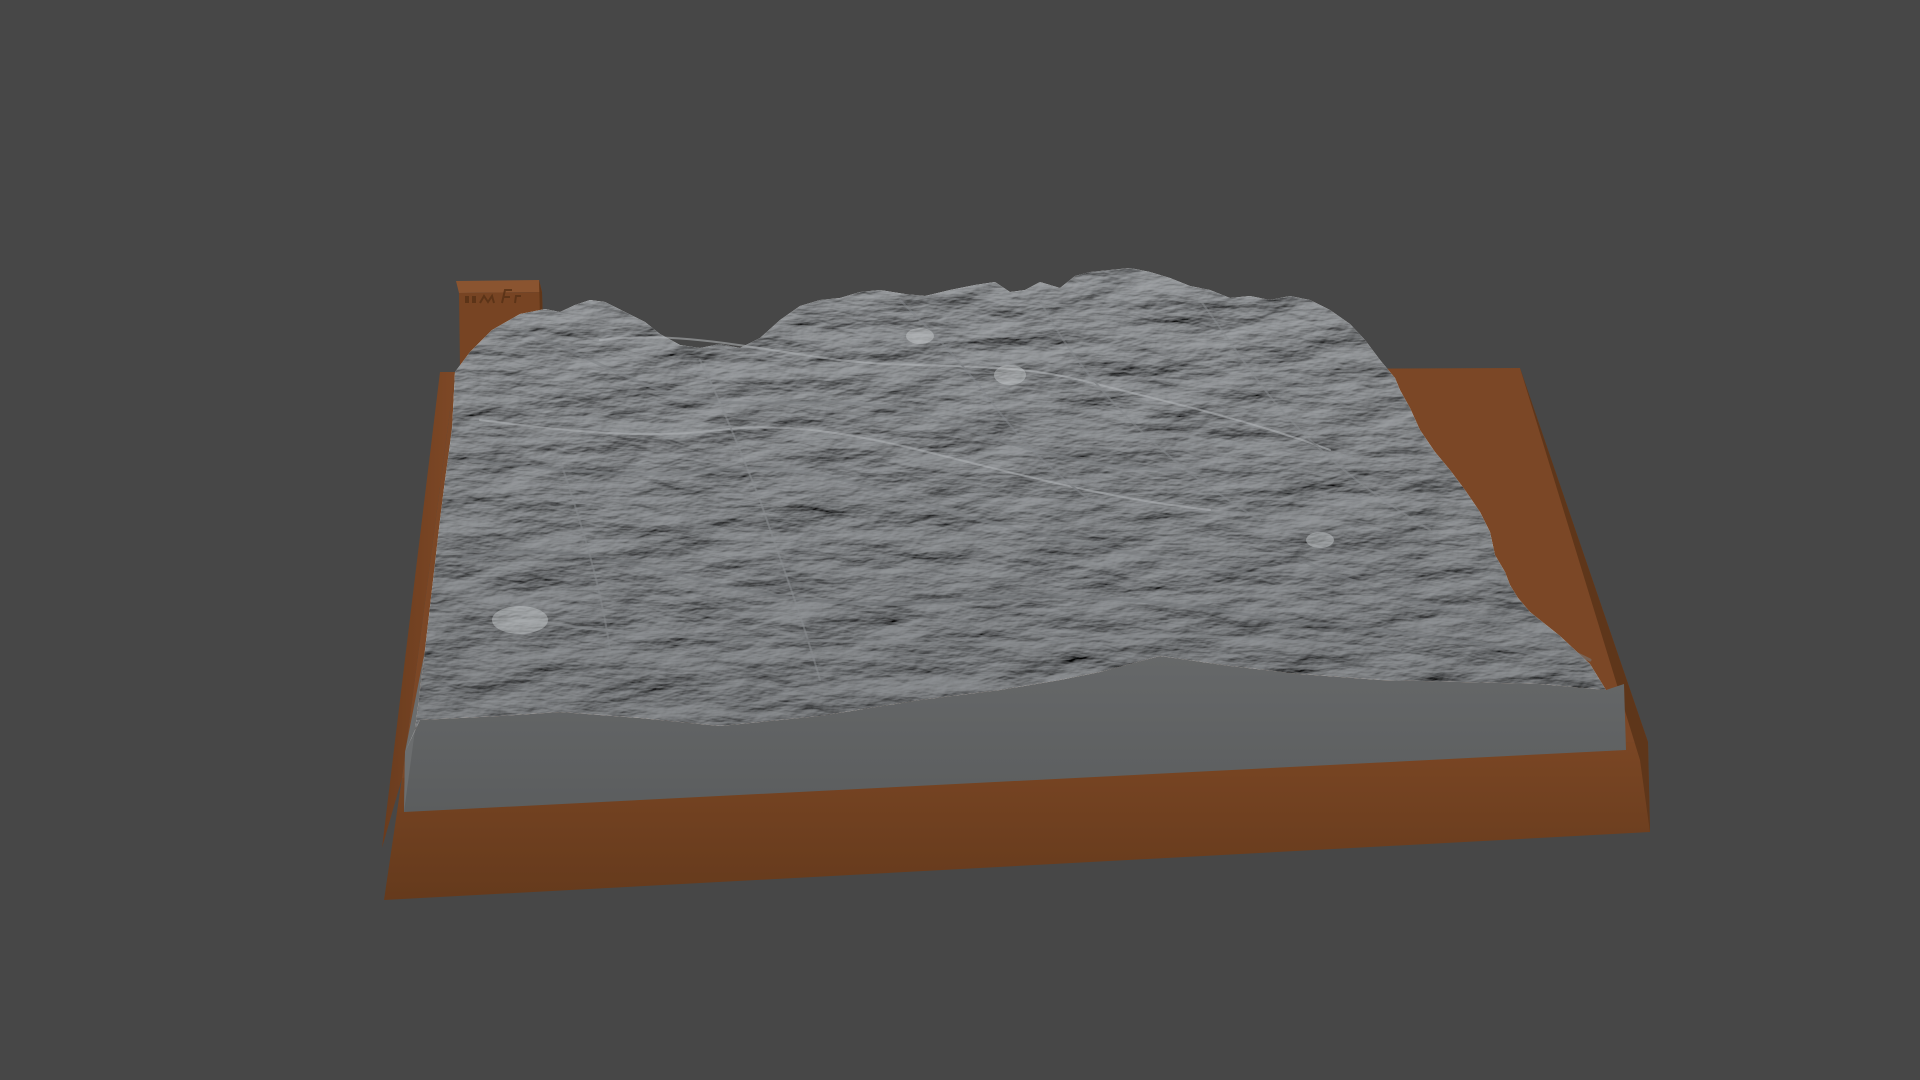 The image size is (1920, 1080). Describe the element at coordinates (499, 286) in the screenshot. I see `tag-block-top` at that location.